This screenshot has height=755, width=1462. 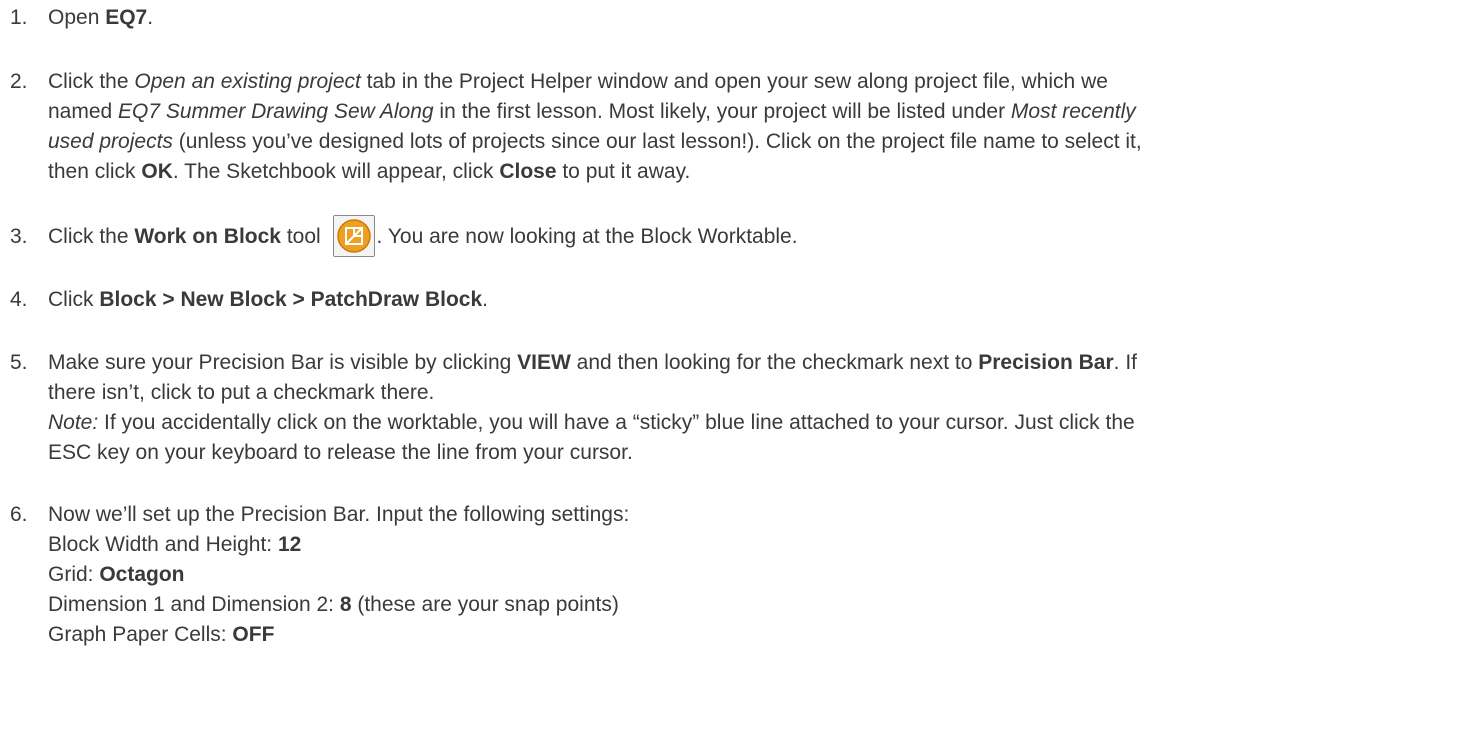 I want to click on text-line: Open EQ7., so click(x=749, y=18).